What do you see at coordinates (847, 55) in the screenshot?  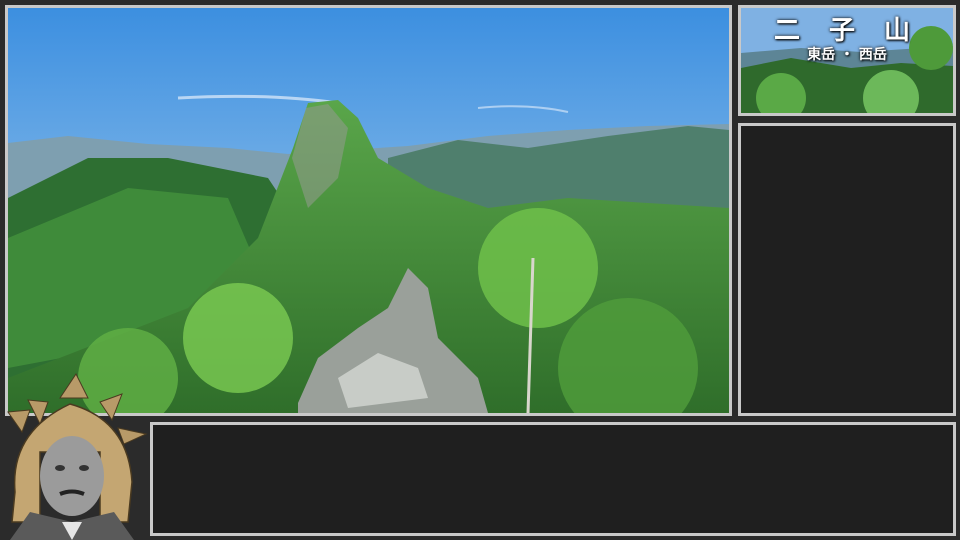 I see `mountain-subtitle: 東岳 ・ 西岳` at bounding box center [847, 55].